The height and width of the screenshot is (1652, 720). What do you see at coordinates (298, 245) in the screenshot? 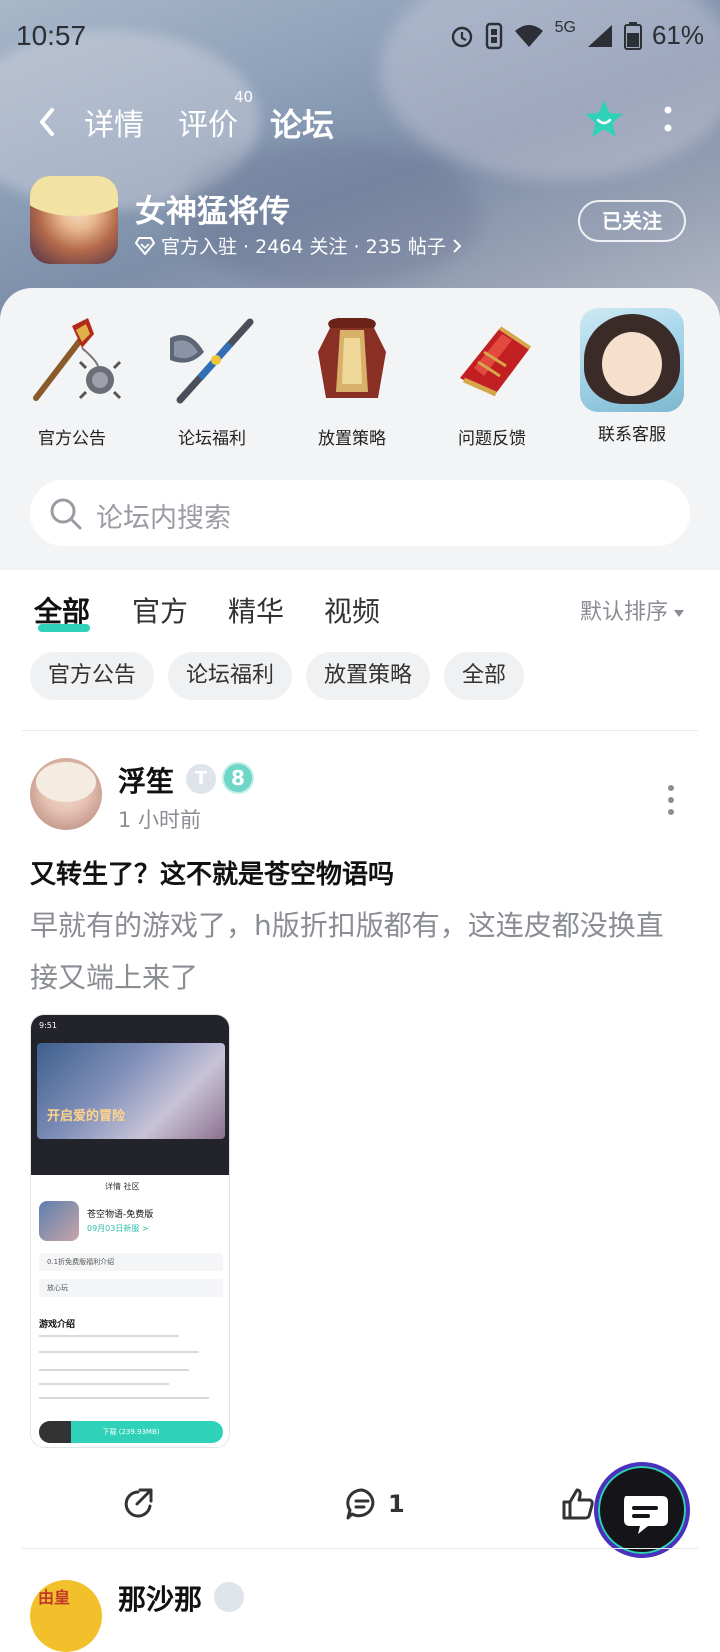
I see `game-meta: 官方入驻 · 2464 关注 · 235 帖子` at bounding box center [298, 245].